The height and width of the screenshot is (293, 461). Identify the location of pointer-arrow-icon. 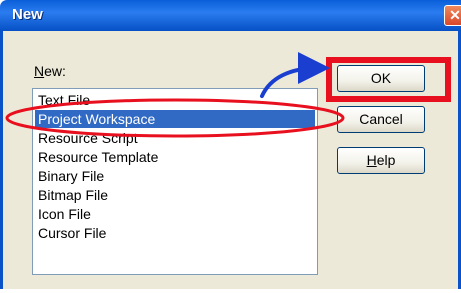
(295, 75).